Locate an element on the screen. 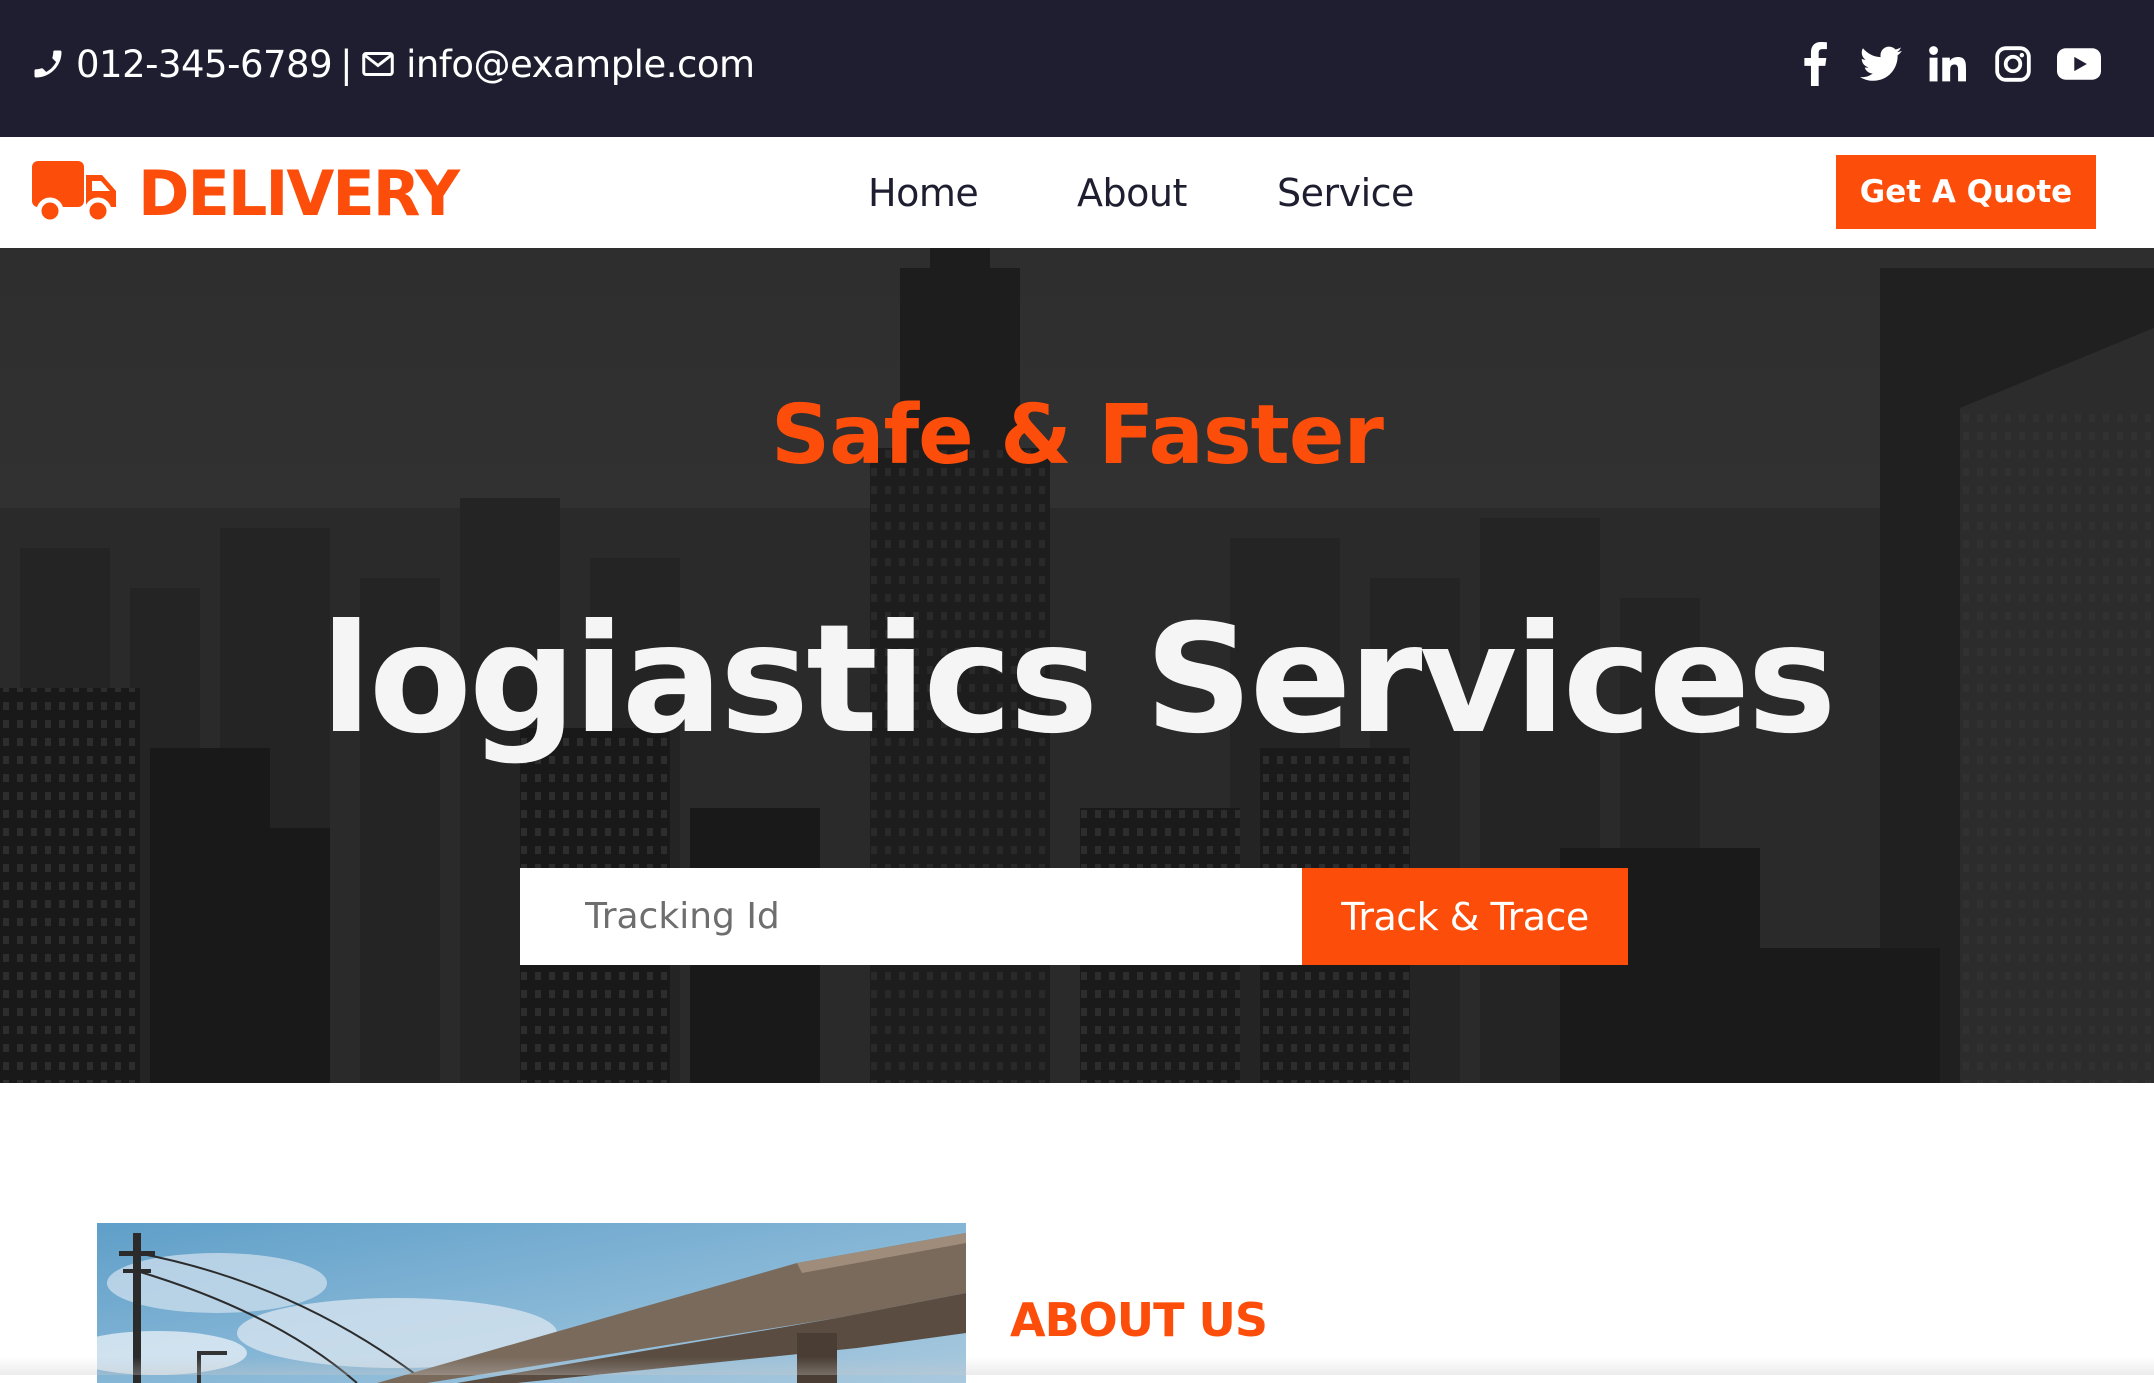 Image resolution: width=2154 pixels, height=1383 pixels. email-address: info@example.com is located at coordinates (580, 64).